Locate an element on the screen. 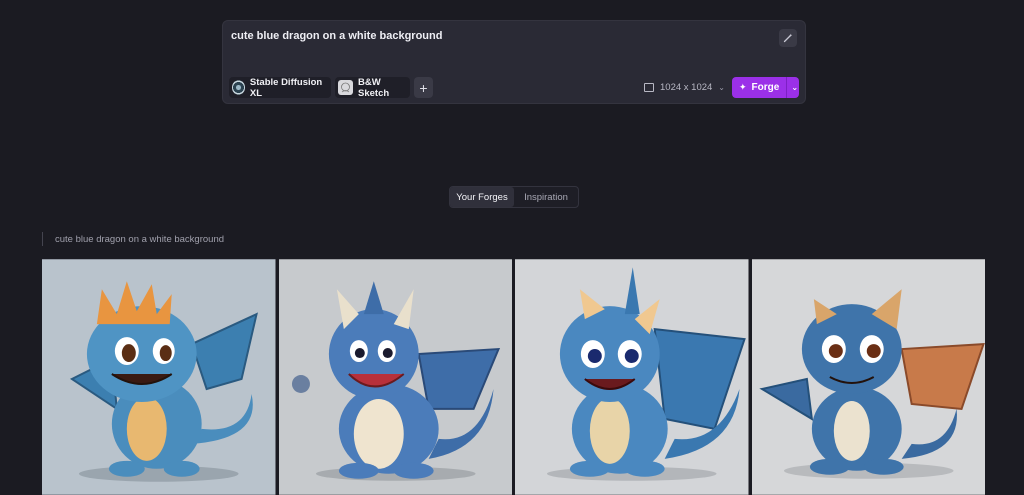 This screenshot has width=1024, height=495. magic-wand-icon is located at coordinates (788, 38).